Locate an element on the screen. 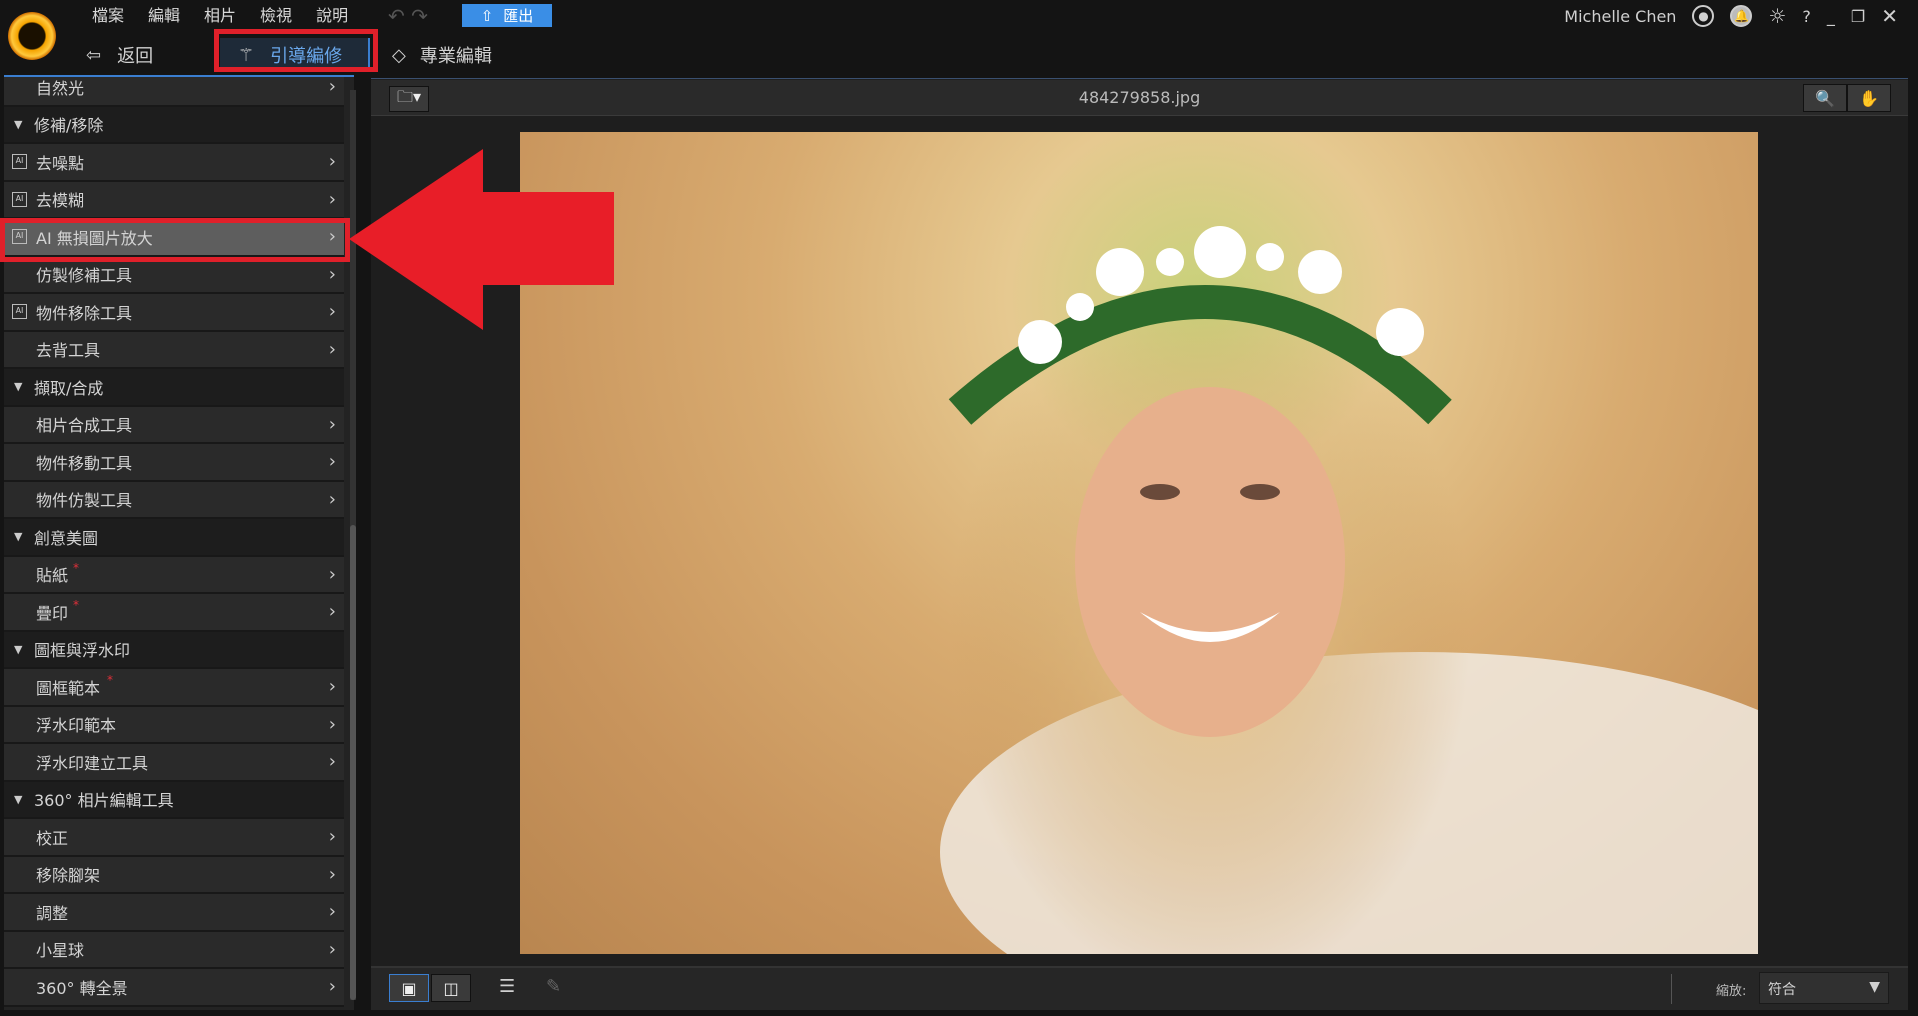 The image size is (1918, 1016). panel-item: 圖框範本 › * is located at coordinates (174, 688).